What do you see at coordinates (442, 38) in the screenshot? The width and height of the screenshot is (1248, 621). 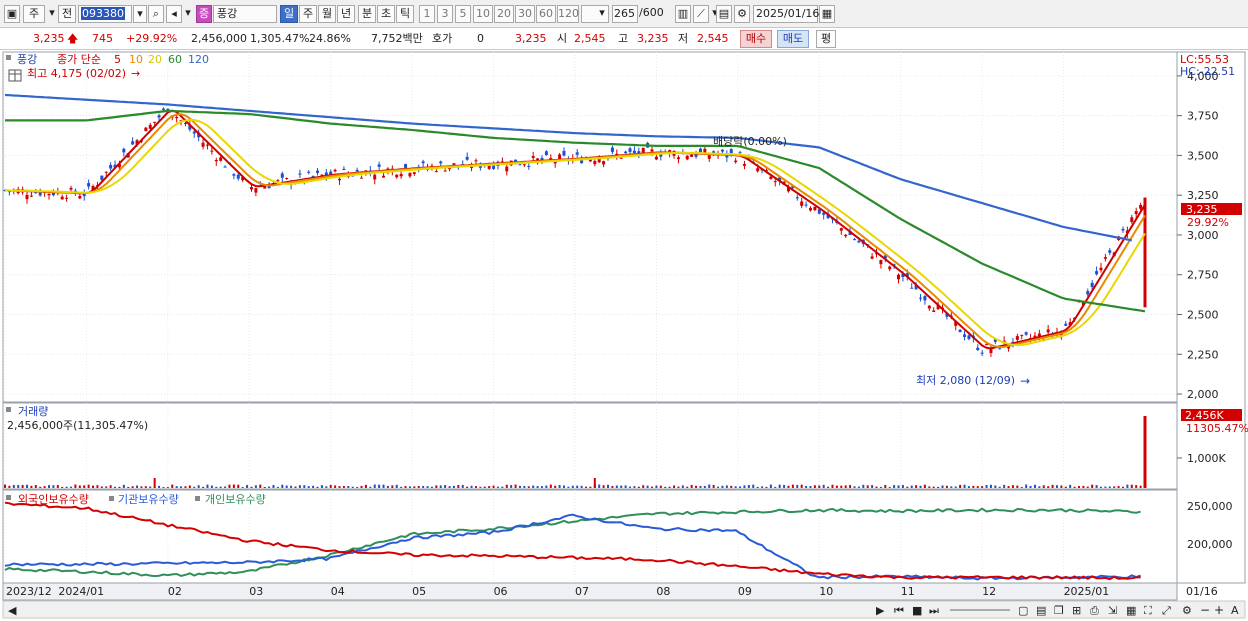 I see `hoga-label: 호가` at bounding box center [442, 38].